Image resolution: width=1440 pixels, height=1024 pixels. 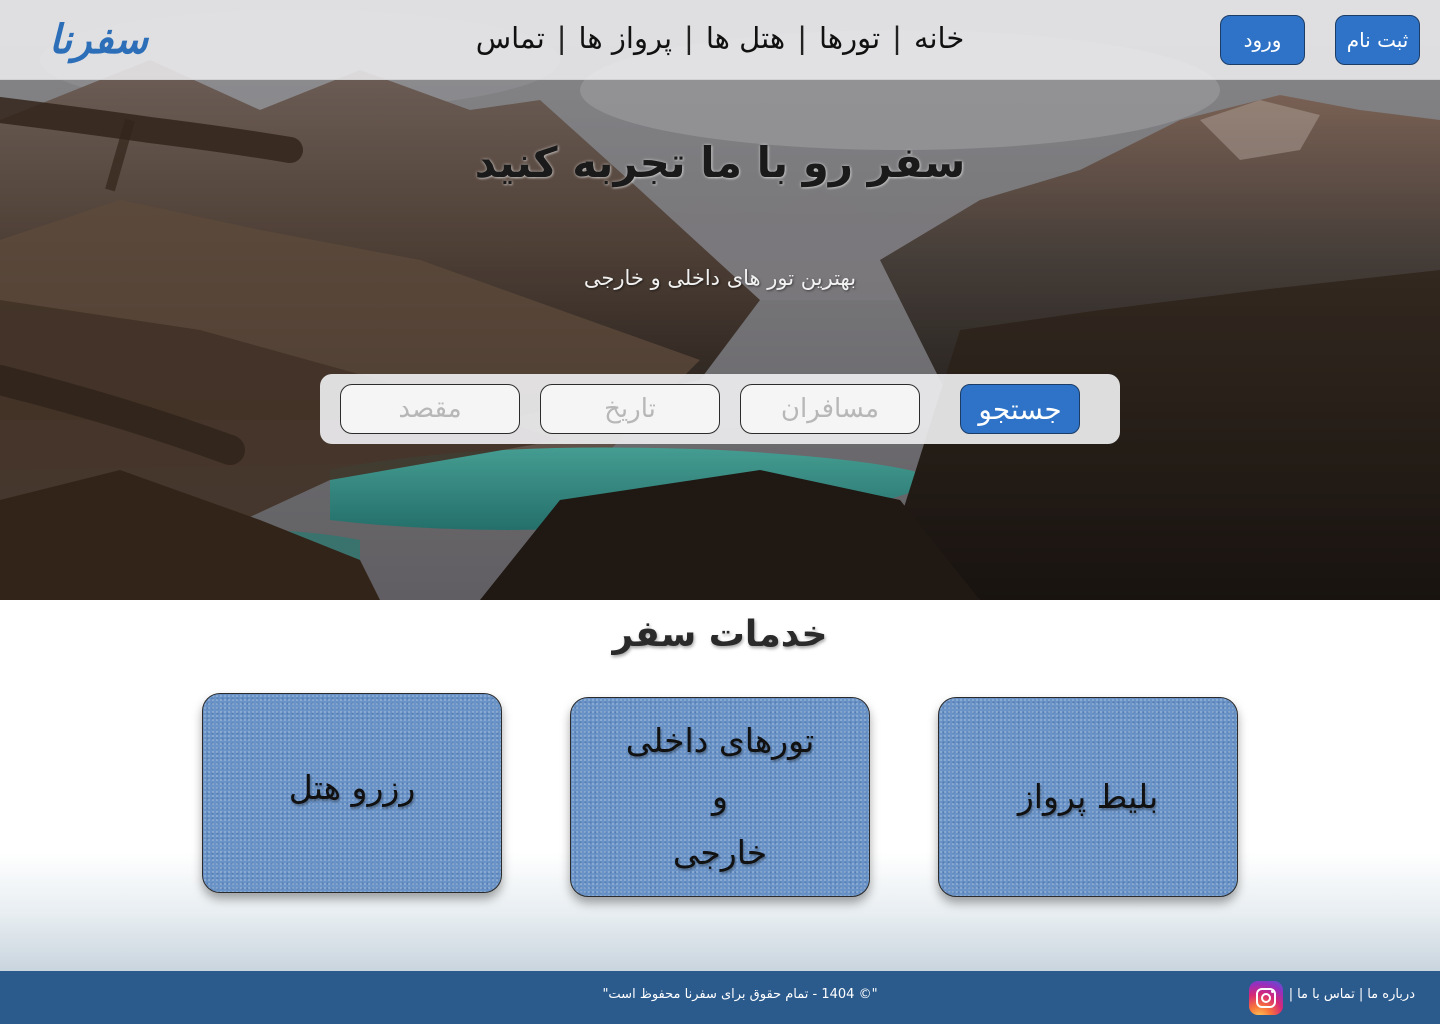 I want to click on site-logo: سفرنا, so click(x=98, y=40).